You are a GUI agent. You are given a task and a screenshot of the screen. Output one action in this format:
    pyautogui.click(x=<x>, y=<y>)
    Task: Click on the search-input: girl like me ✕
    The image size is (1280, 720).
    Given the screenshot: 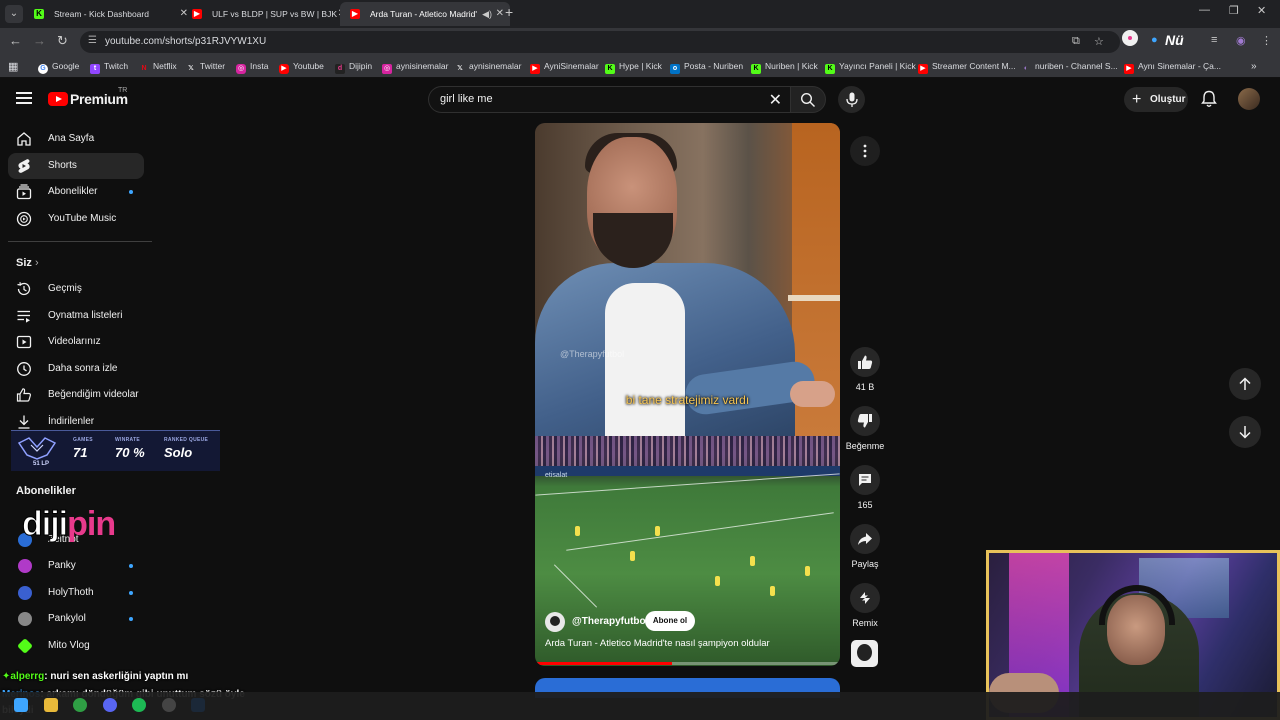 What is the action you would take?
    pyautogui.click(x=609, y=99)
    